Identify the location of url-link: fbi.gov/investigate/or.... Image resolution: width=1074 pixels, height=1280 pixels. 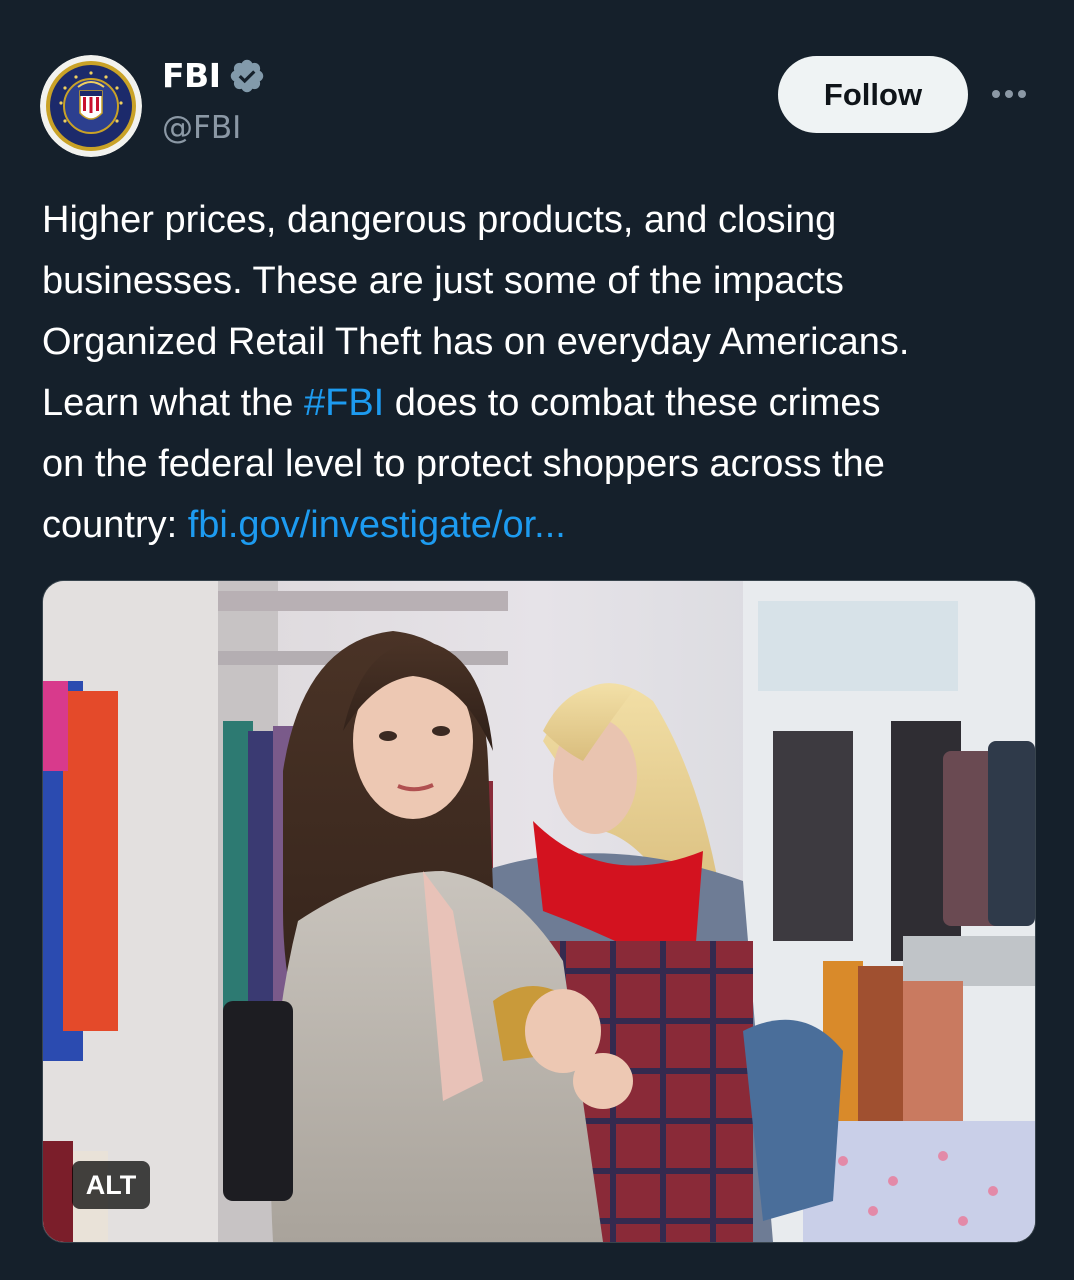
(377, 525).